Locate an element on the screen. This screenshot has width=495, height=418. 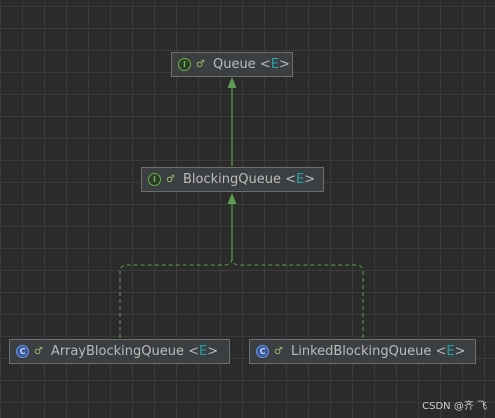
node-label: BlockingQueue <E> is located at coordinates (249, 179).